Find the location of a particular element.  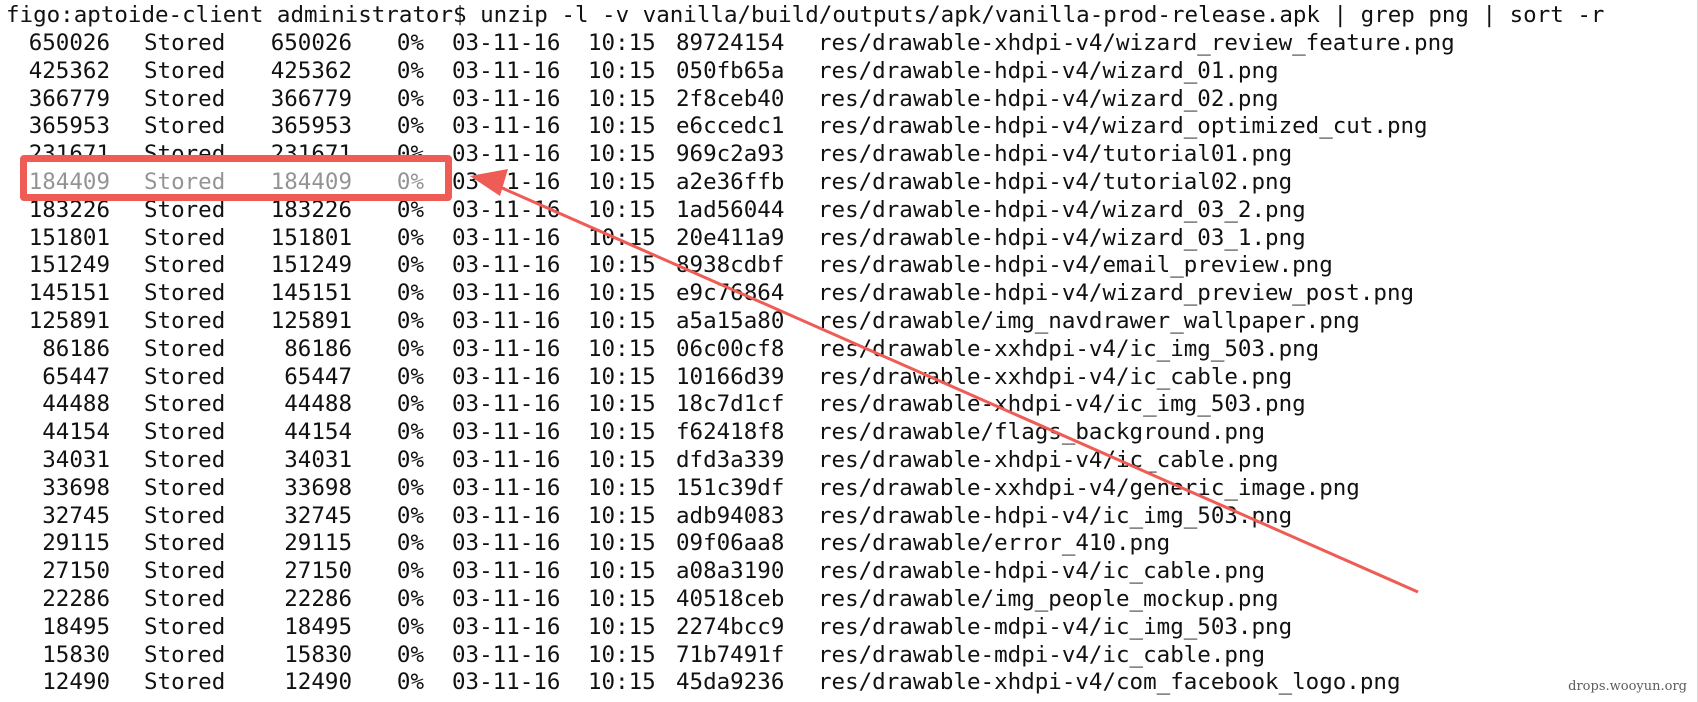

entry-size: 151249 is located at coordinates (311, 265).